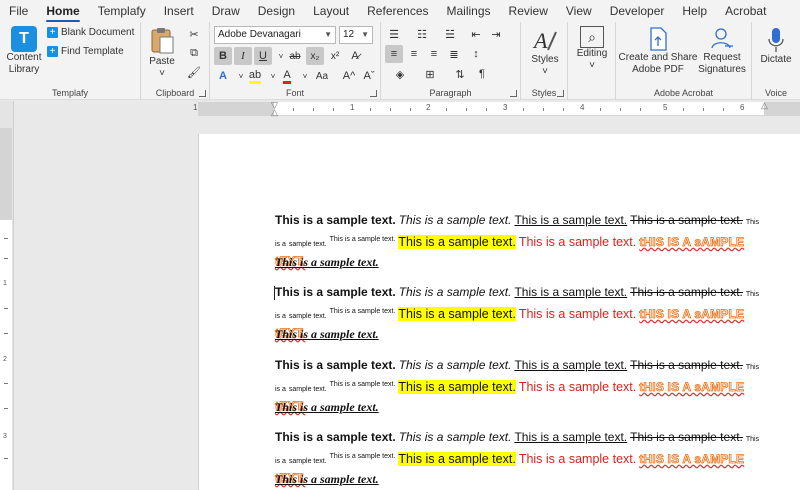 The width and height of the screenshot is (800, 490). Describe the element at coordinates (528, 11) in the screenshot. I see `tab-review: Review` at that location.